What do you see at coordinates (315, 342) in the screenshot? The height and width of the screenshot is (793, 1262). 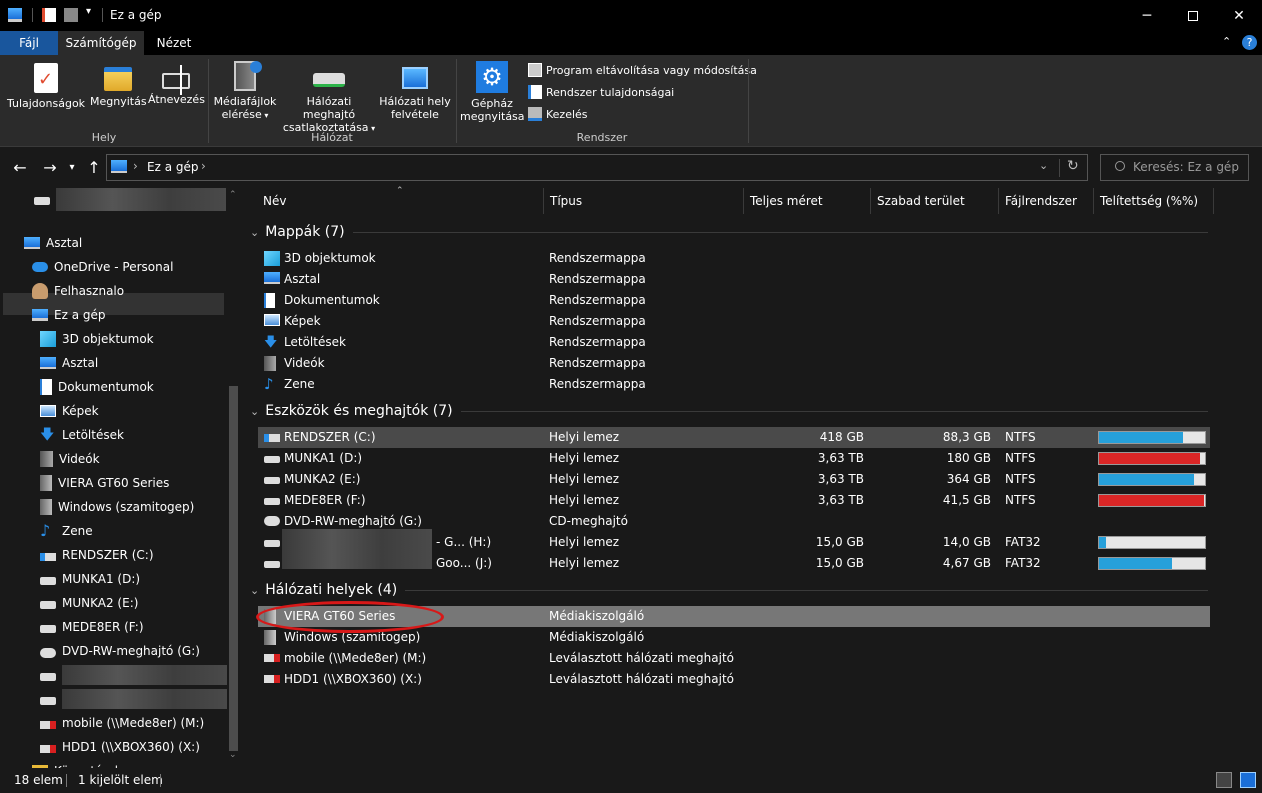 I see `cell-name: Letöltések` at bounding box center [315, 342].